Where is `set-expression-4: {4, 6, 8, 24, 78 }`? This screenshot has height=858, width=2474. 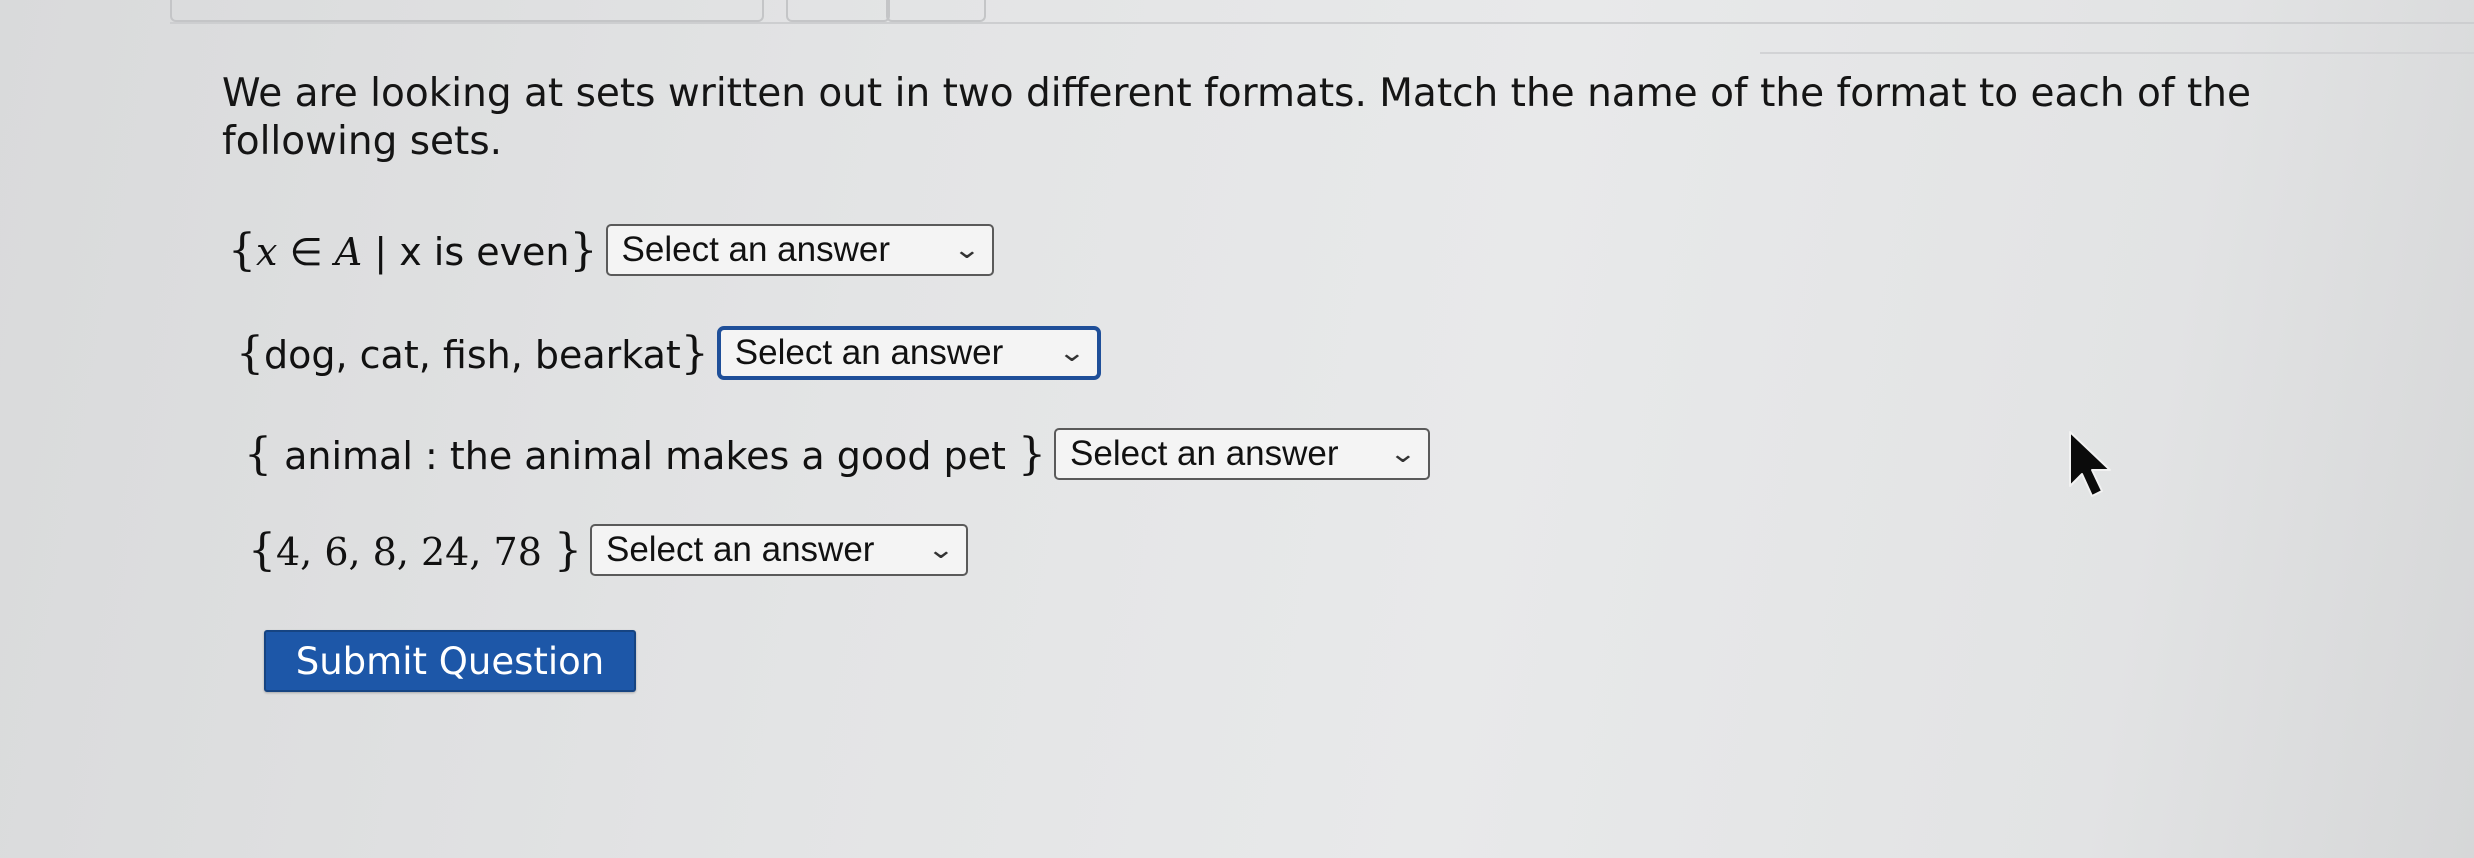 set-expression-4: {4, 6, 8, 24, 78 } is located at coordinates (415, 550).